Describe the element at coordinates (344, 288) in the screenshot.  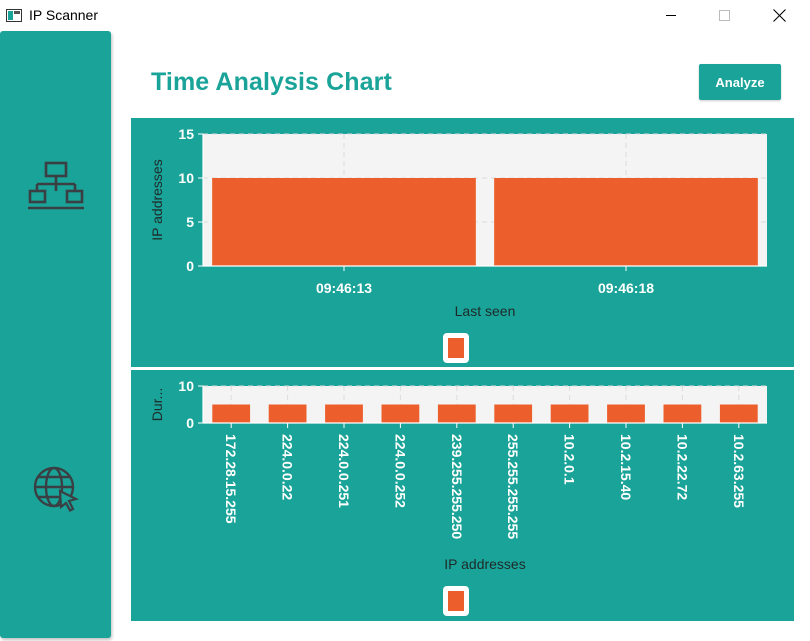
I see `x-tick-label: 09:46:13` at that location.